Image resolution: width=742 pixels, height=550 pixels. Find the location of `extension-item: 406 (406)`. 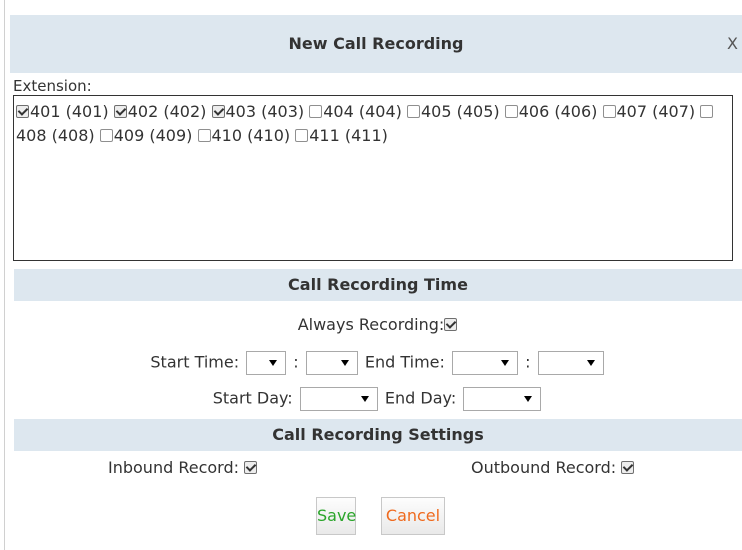

extension-item: 406 (406) is located at coordinates (551, 111).